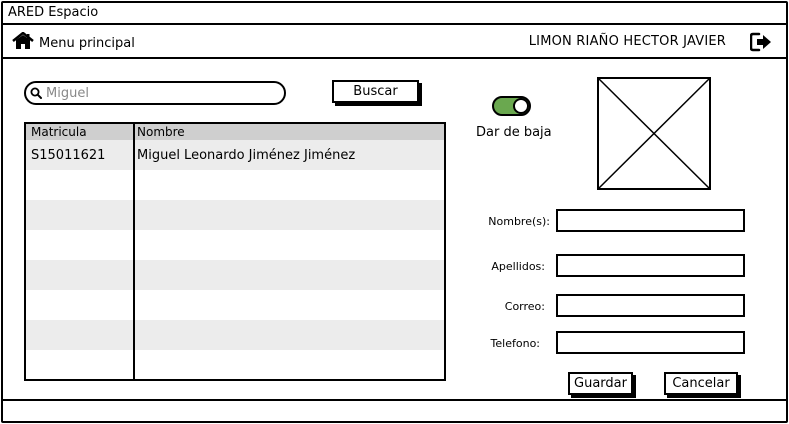  I want to click on cell-matricula: S15011621, so click(68, 155).